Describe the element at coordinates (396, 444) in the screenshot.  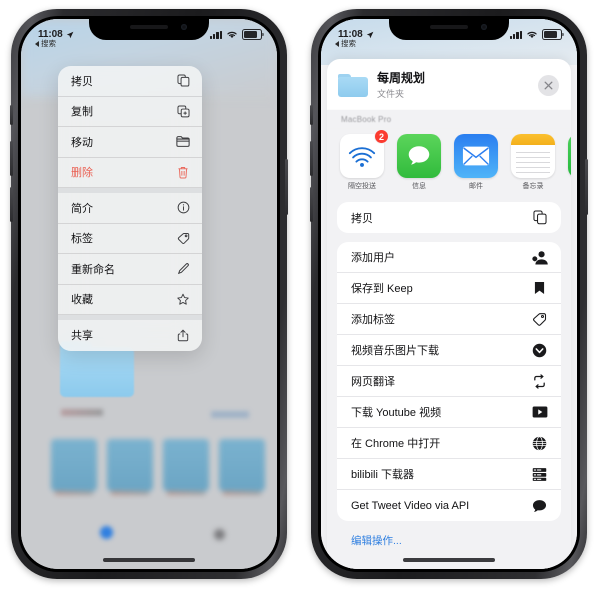
I see `action-label: 在 Chrome 中打开` at that location.